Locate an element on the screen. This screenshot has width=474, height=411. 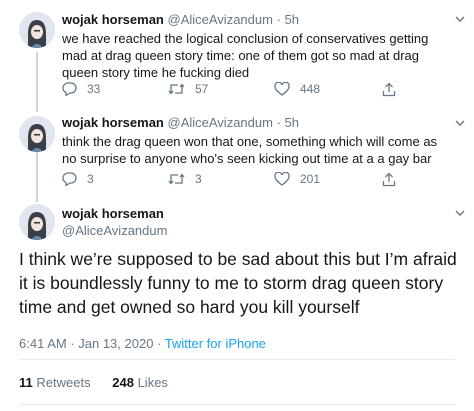
tweet-actions: 33 57 448 is located at coordinates (258, 90).